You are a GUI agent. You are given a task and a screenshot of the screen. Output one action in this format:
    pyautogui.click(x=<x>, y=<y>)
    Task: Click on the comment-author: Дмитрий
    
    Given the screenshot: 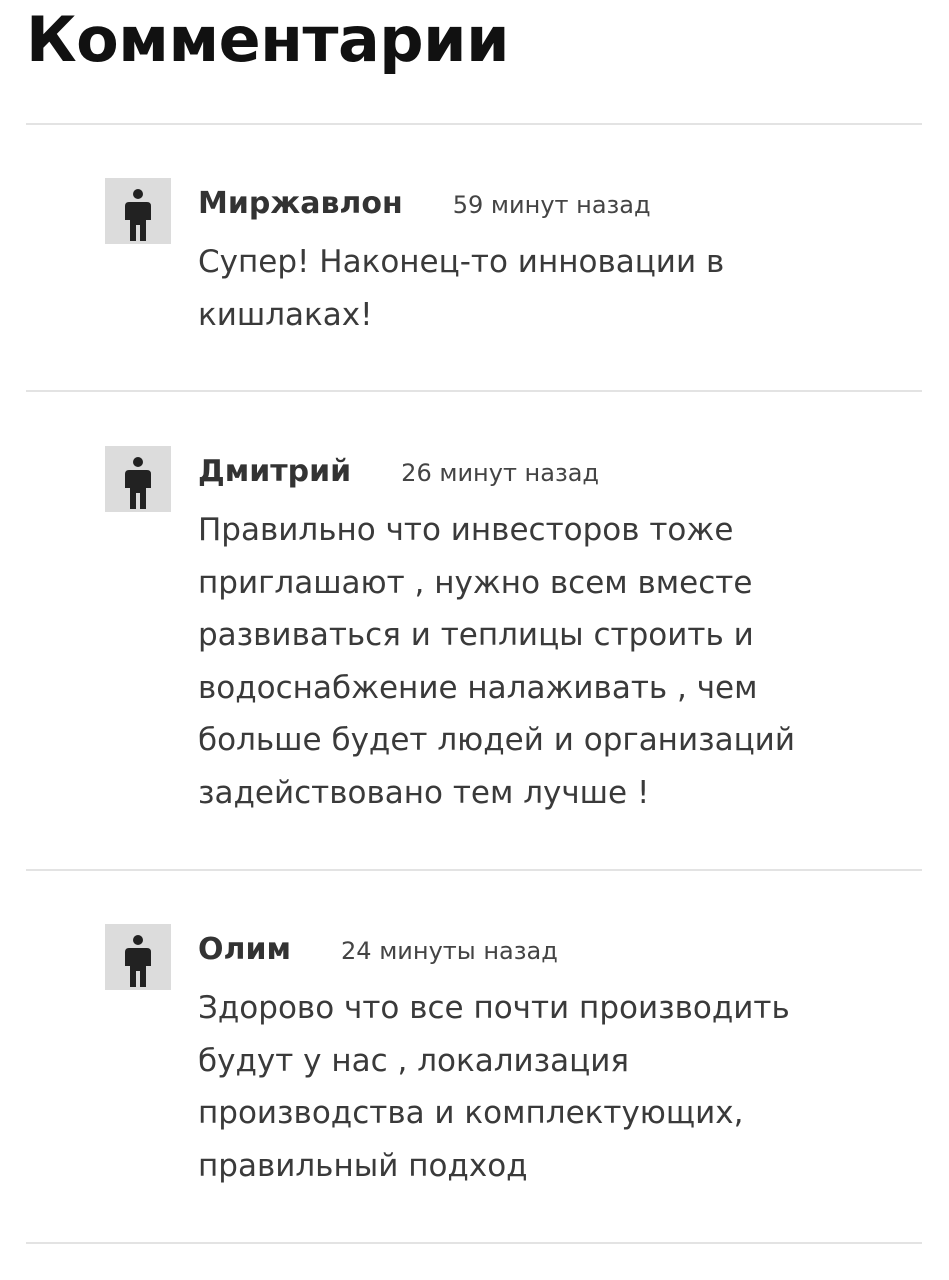 What is the action you would take?
    pyautogui.click(x=274, y=472)
    